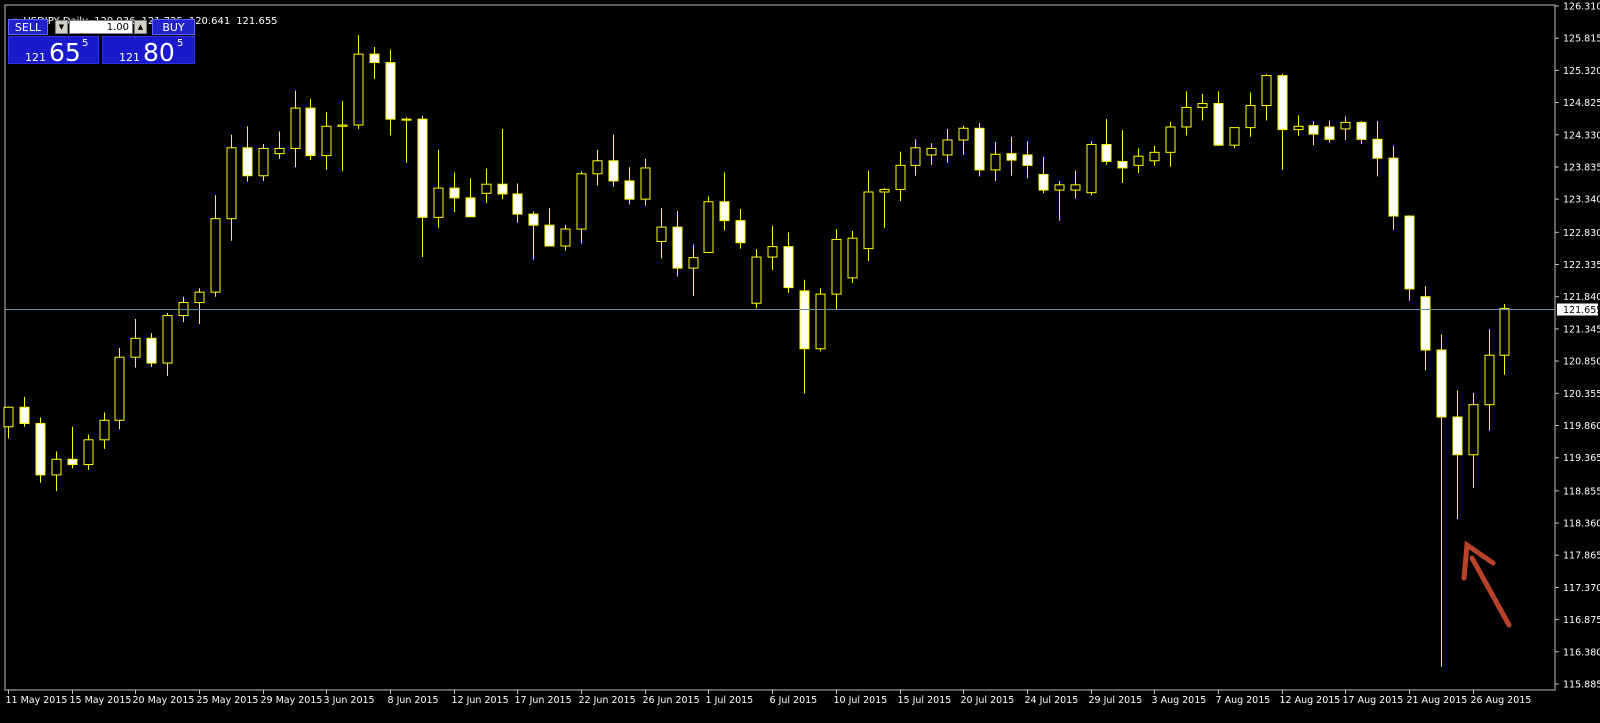  Describe the element at coordinates (1581, 310) in the screenshot. I see `current-price-label: 121.655` at that location.